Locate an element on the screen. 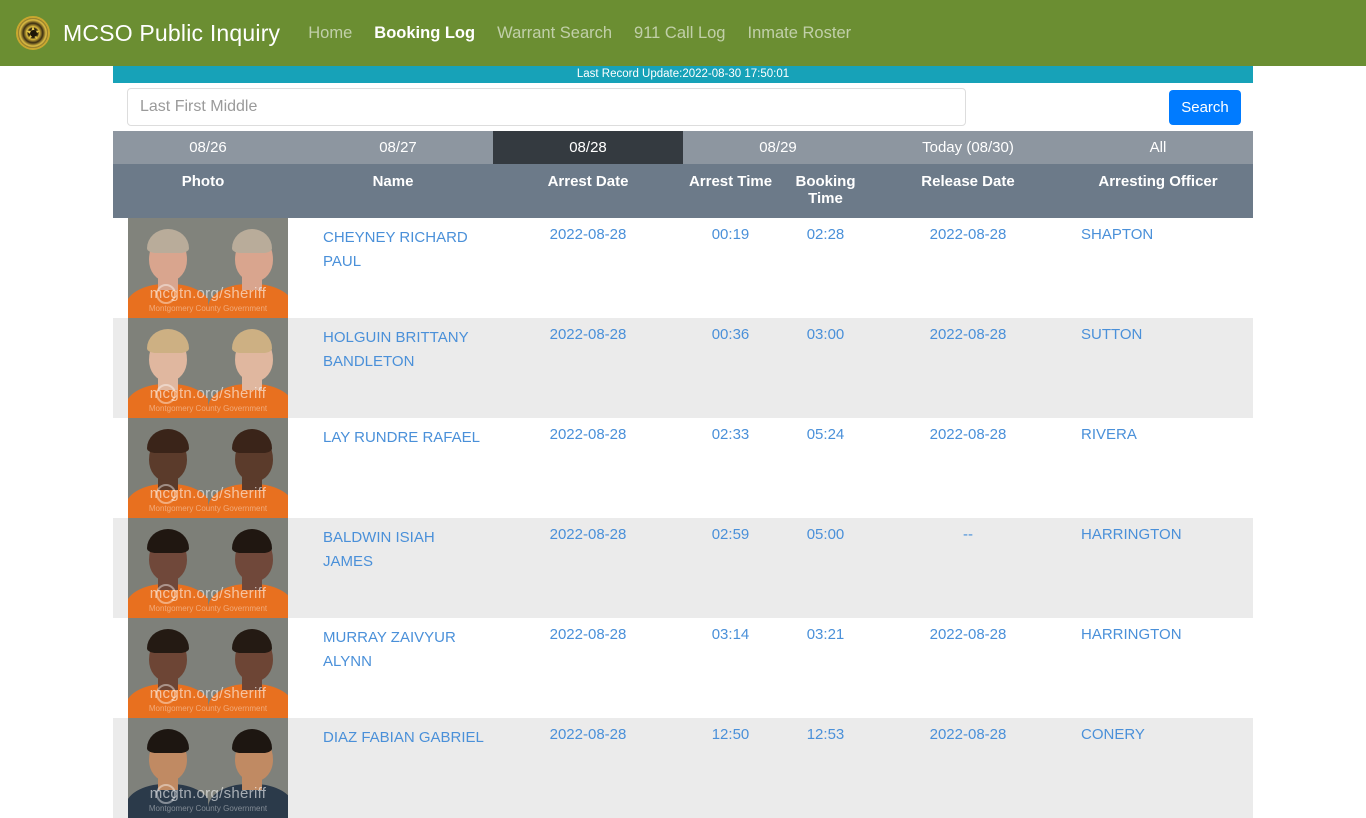  cell-arresting-officer-link: SUTTON is located at coordinates (1111, 334).